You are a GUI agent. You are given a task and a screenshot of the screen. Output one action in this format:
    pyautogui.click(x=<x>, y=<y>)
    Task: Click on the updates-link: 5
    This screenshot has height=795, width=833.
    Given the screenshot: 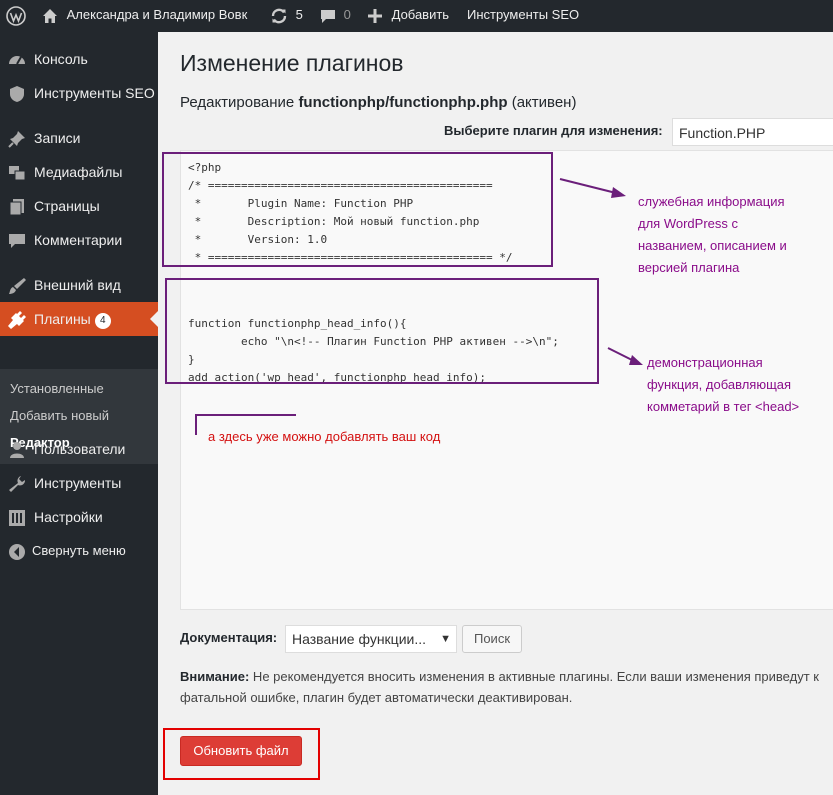 What is the action you would take?
    pyautogui.click(x=286, y=16)
    